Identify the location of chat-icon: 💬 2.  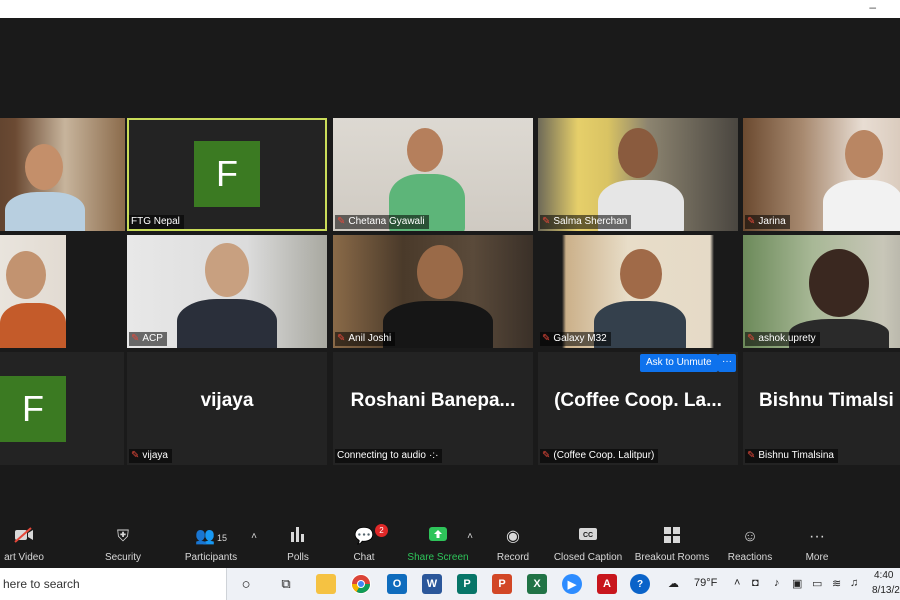
(368, 536).